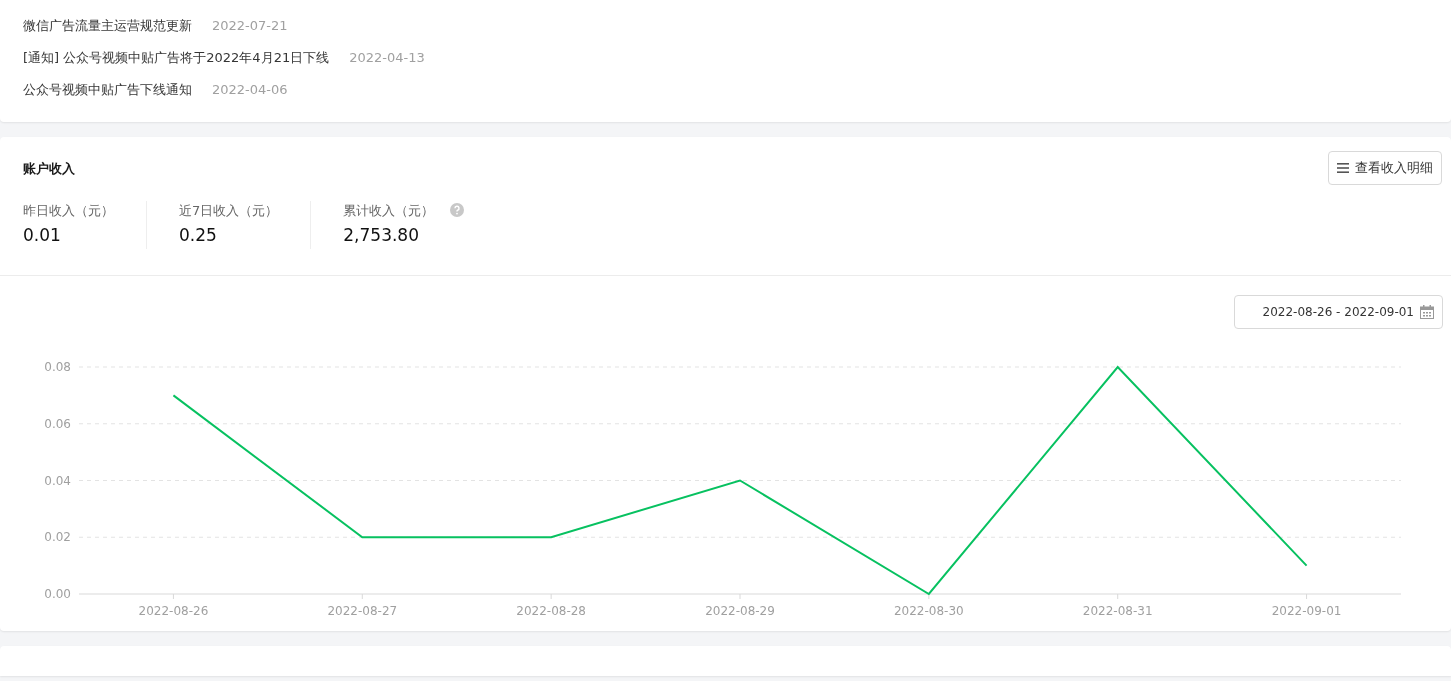  Describe the element at coordinates (229, 210) in the screenshot. I see `stat-label: 近7日收入（元）` at that location.